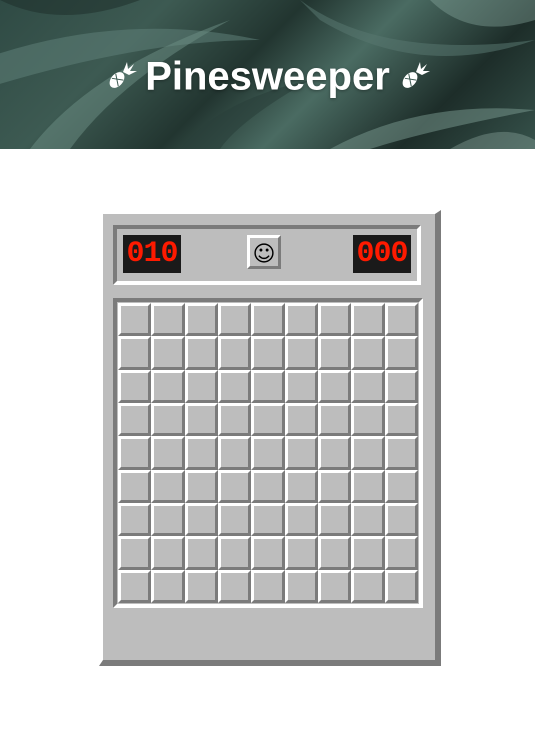  I want to click on page-title: Pinesweeper, so click(267, 75).